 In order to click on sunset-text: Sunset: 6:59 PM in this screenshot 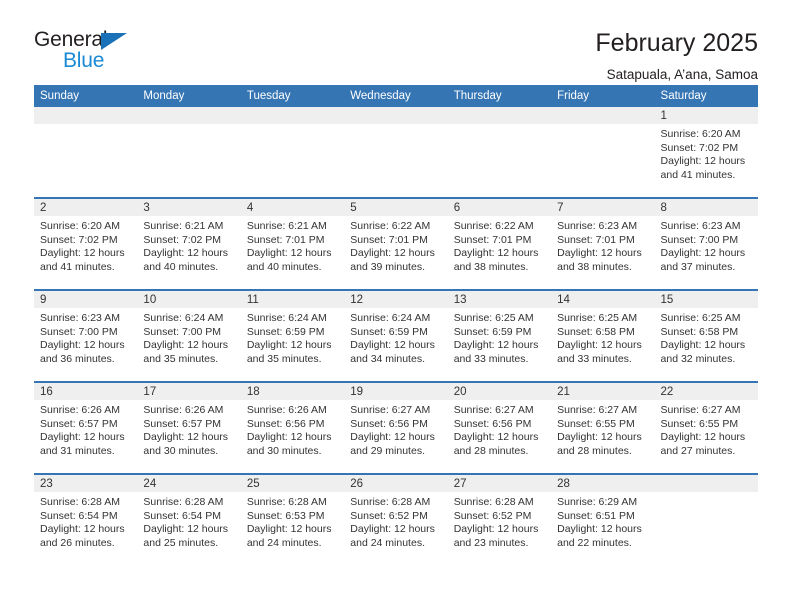, I will do `click(492, 331)`.